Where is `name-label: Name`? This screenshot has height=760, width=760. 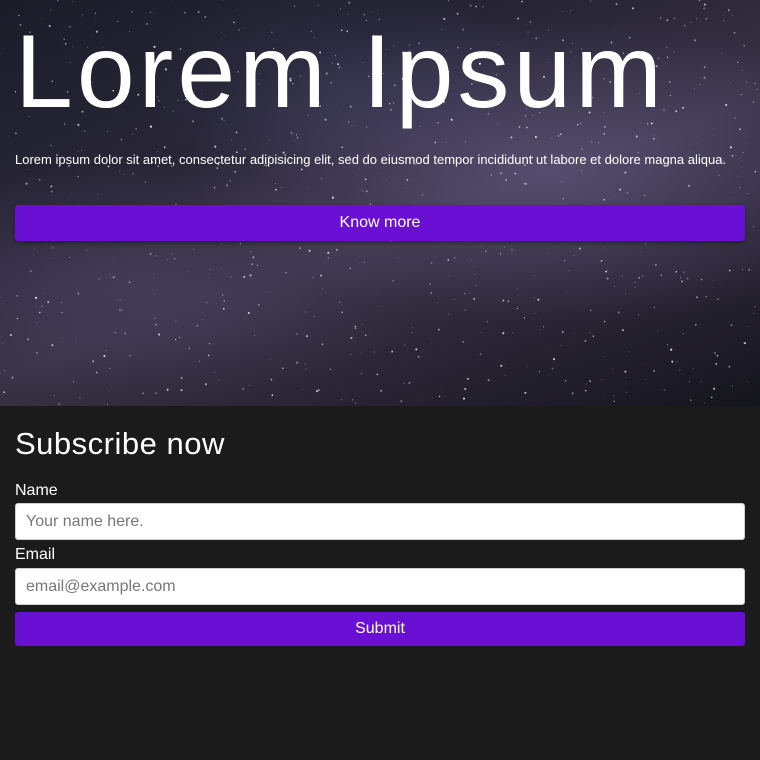
name-label: Name is located at coordinates (36, 490).